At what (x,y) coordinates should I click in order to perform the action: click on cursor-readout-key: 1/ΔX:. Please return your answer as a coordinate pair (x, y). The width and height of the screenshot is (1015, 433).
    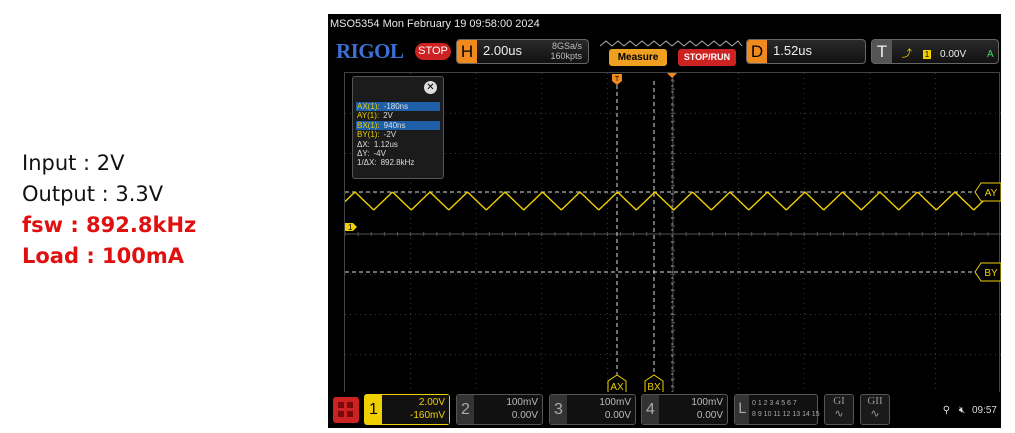
    Looking at the image, I should click on (367, 163).